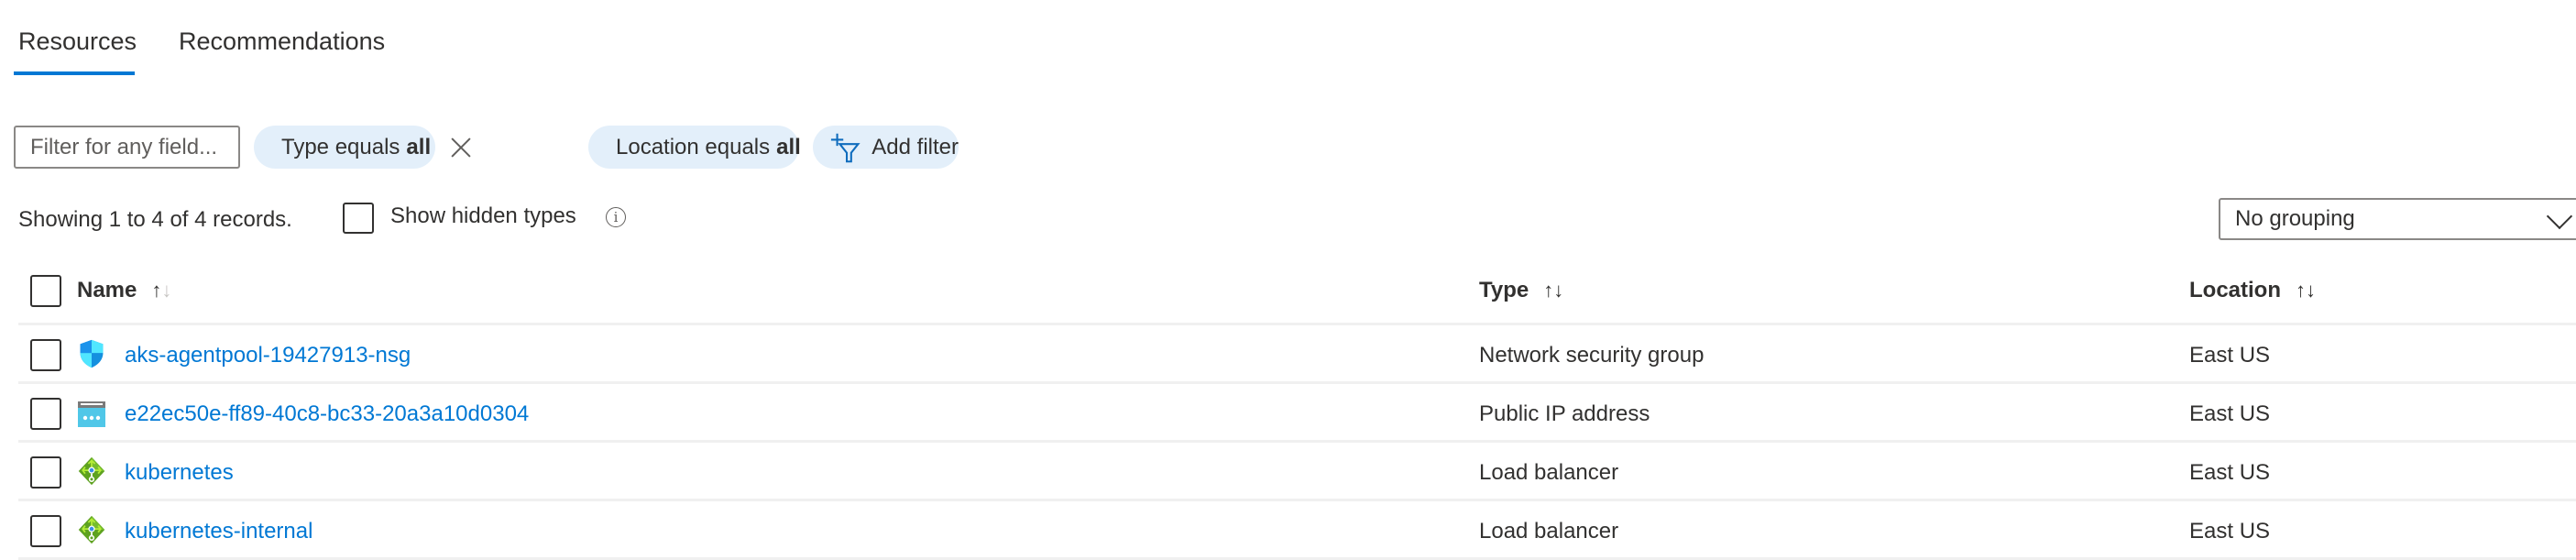 Image resolution: width=2576 pixels, height=560 pixels. I want to click on show-hidden-types-checkbox, so click(358, 218).